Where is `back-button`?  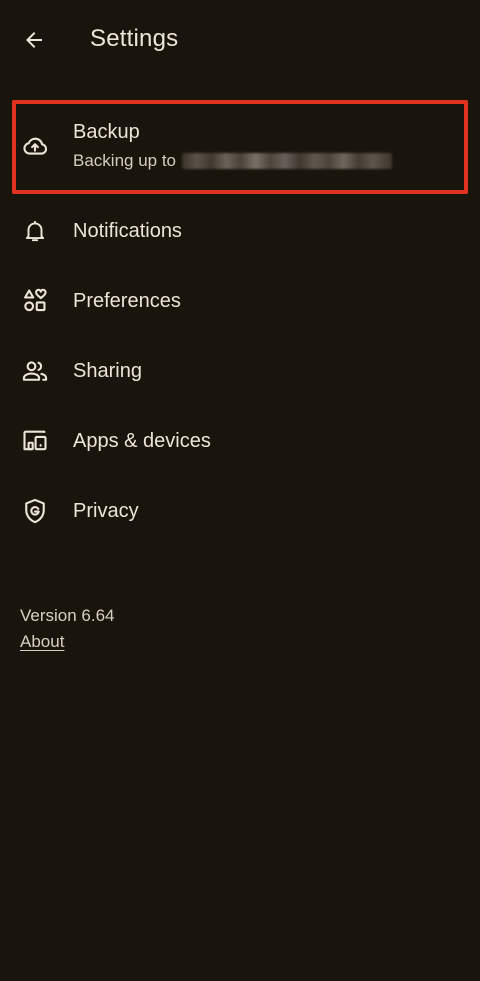
back-button is located at coordinates (34, 40).